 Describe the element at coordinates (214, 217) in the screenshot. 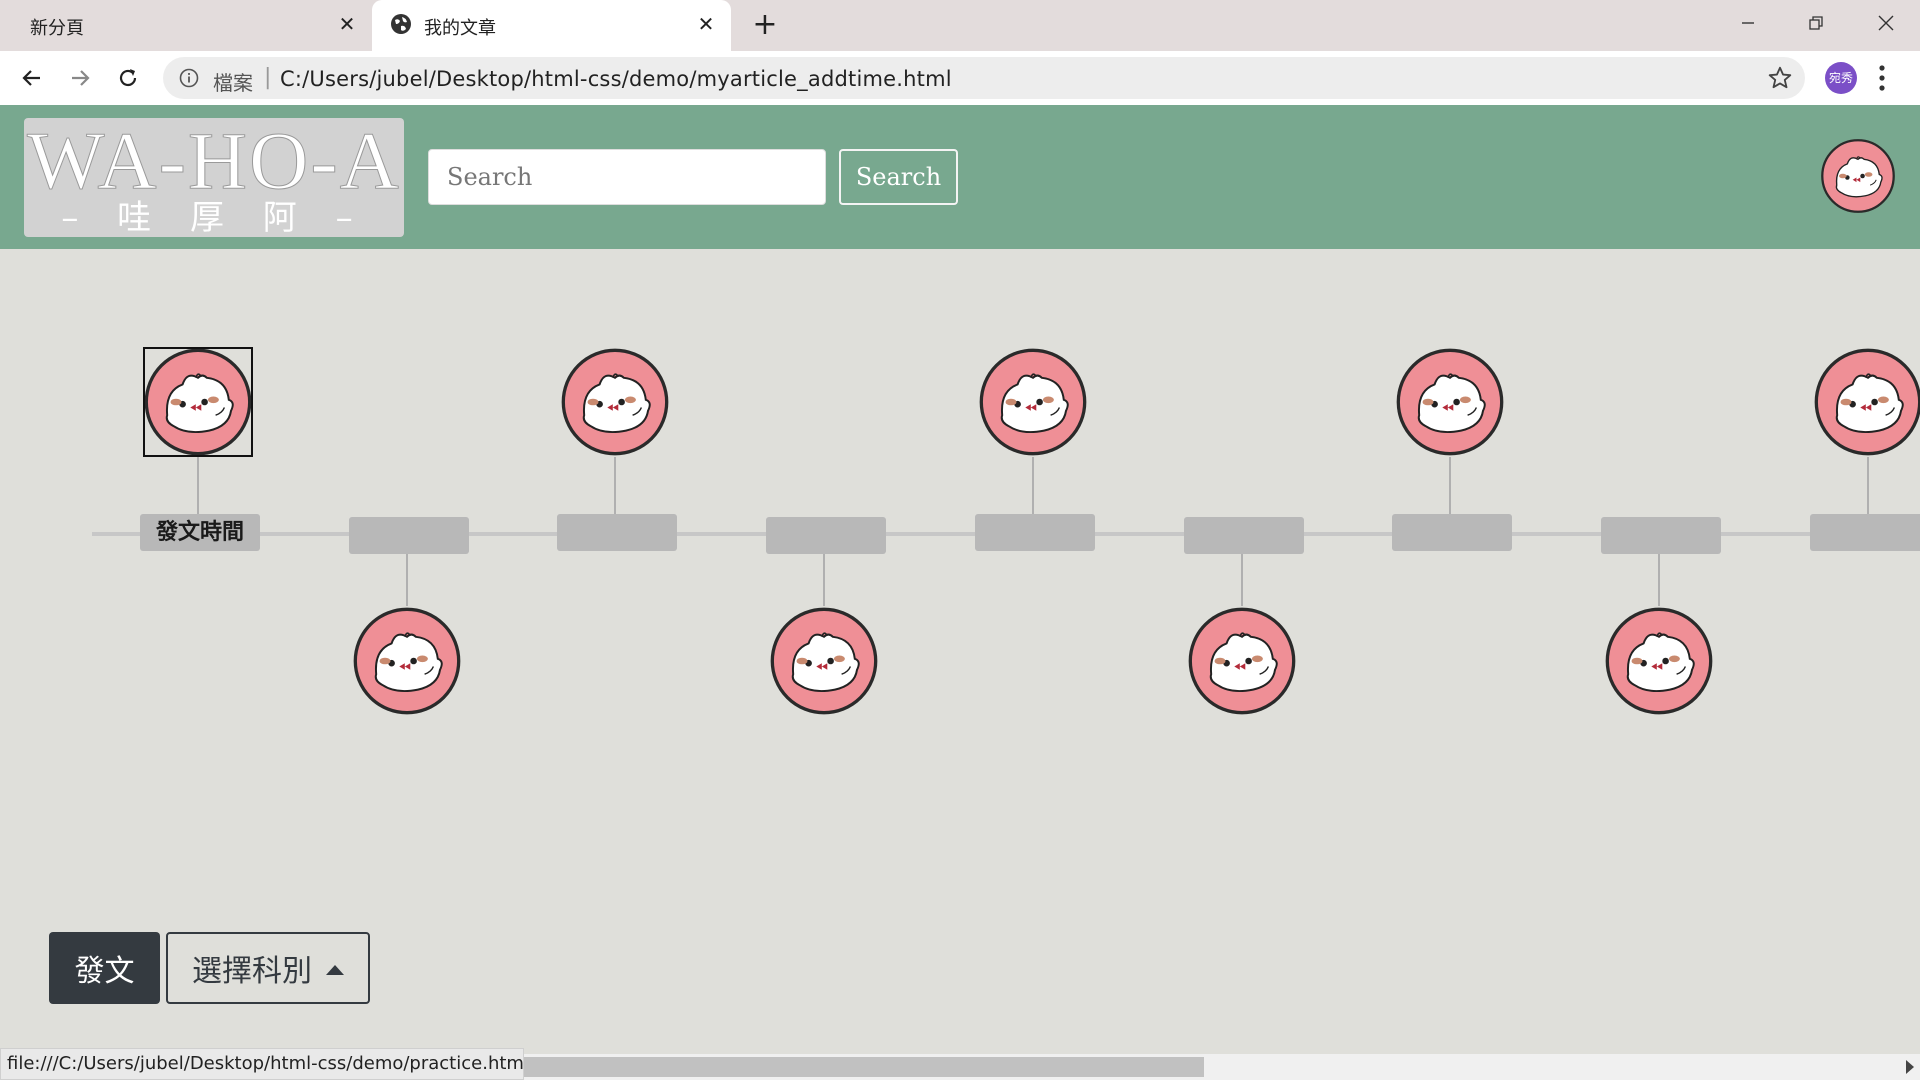

I see `logo-sub-text: – 哇 厚 阿 –` at that location.